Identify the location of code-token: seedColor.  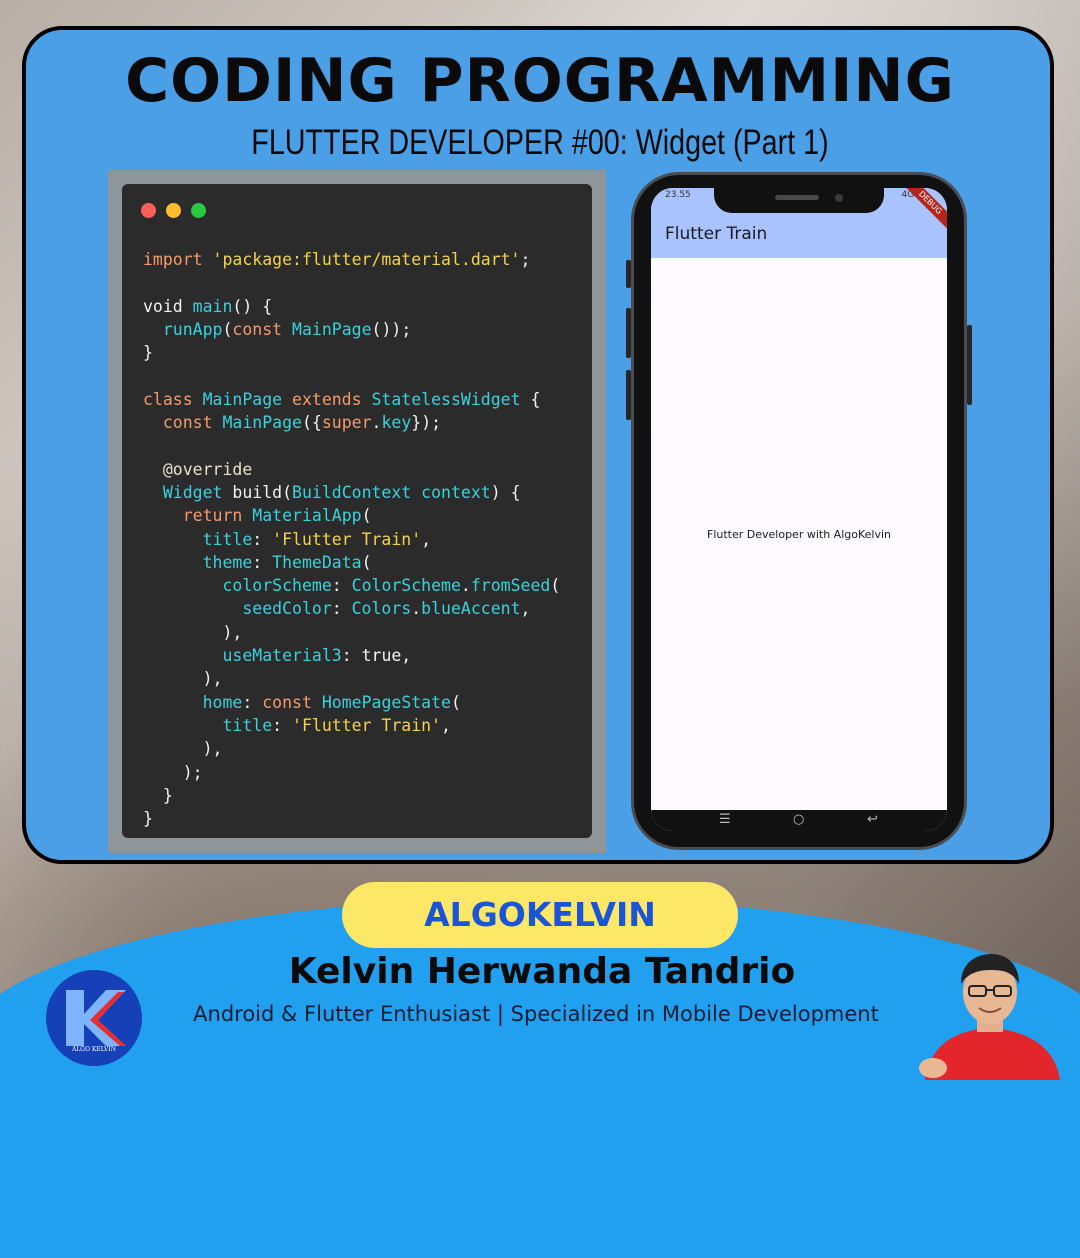
(287, 609).